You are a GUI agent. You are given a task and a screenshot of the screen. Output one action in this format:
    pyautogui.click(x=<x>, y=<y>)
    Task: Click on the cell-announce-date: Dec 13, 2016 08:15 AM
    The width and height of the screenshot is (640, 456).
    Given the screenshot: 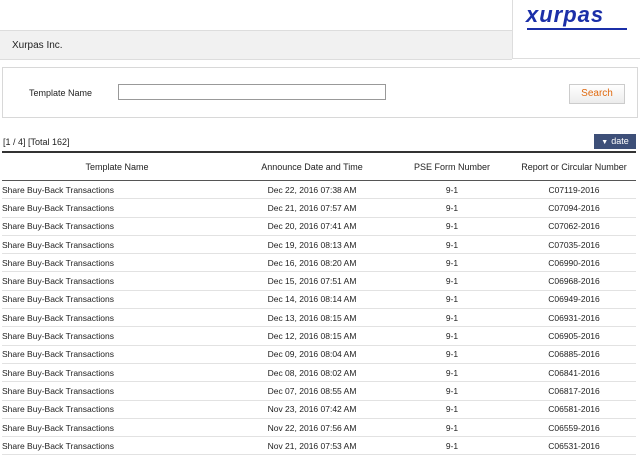 What is the action you would take?
    pyautogui.click(x=312, y=318)
    